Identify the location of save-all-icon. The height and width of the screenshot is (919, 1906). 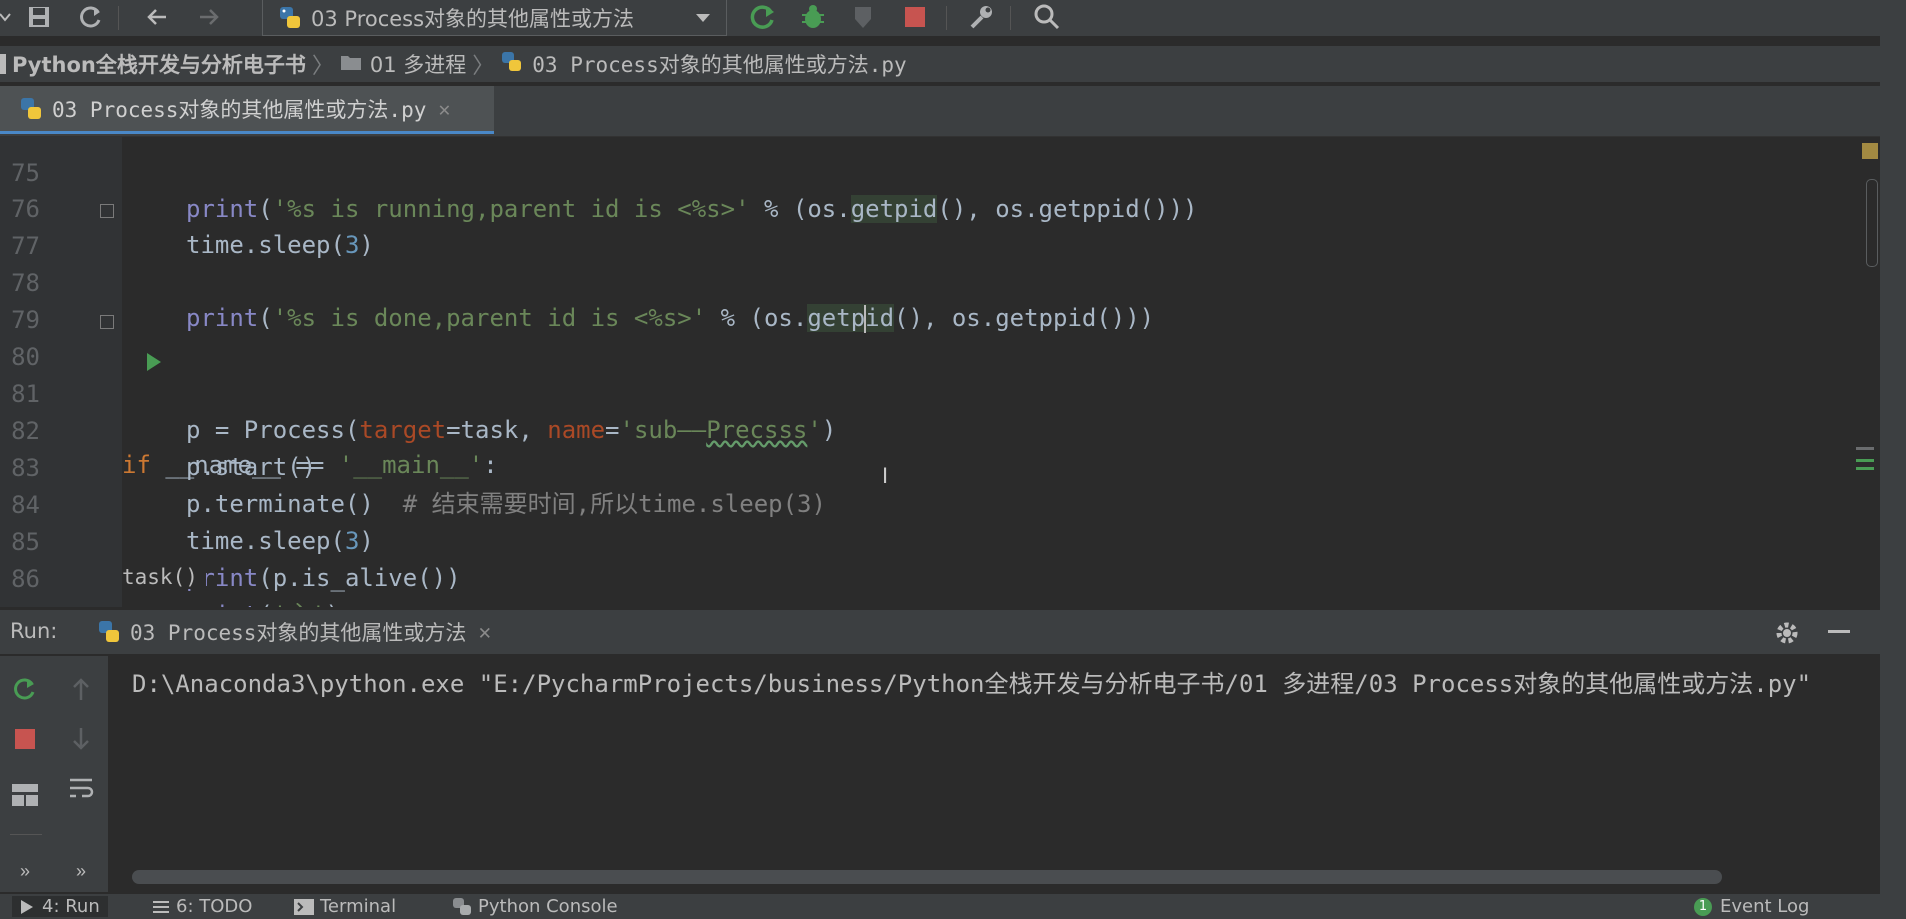
(39, 17).